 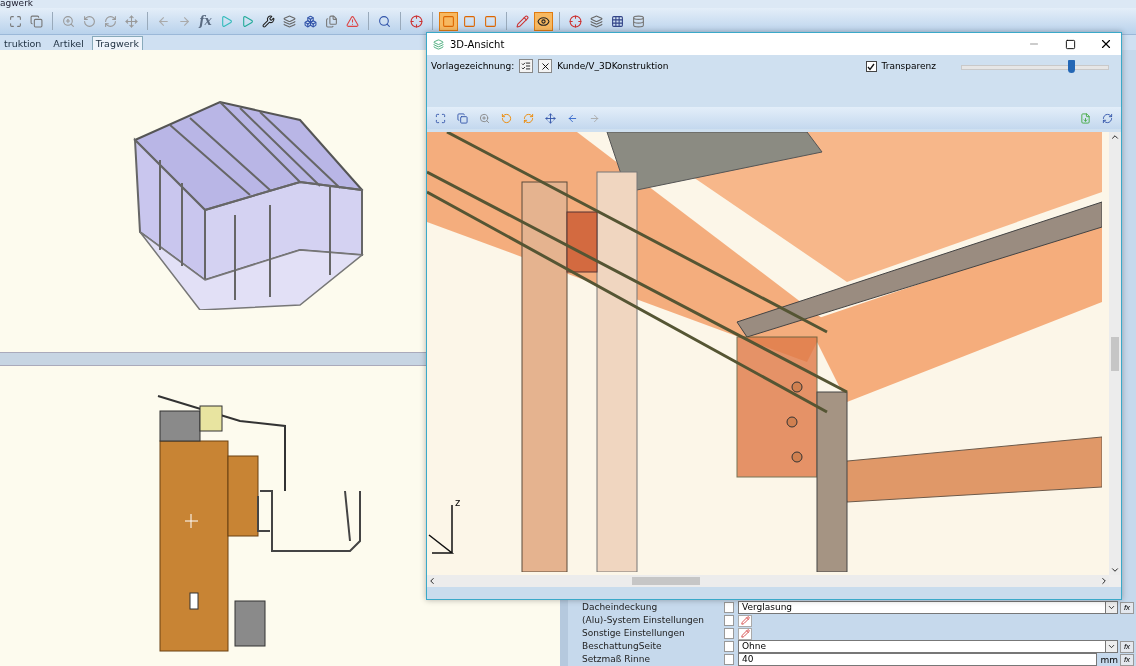 What do you see at coordinates (928, 646) in the screenshot?
I see `dropdown-field: Ohne` at bounding box center [928, 646].